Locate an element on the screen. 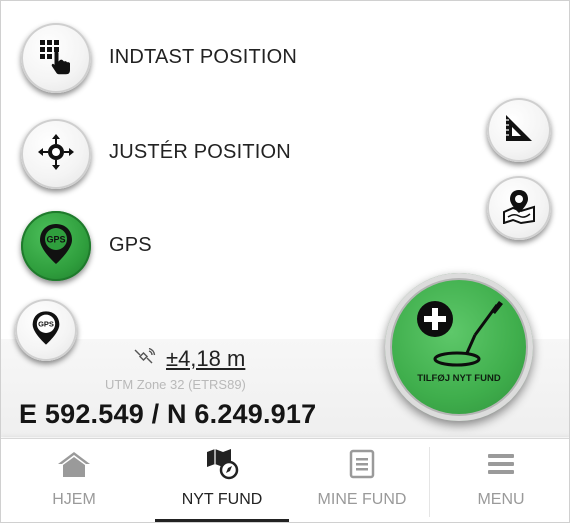  gps-accuracy: ±4,18 m is located at coordinates (189, 359).